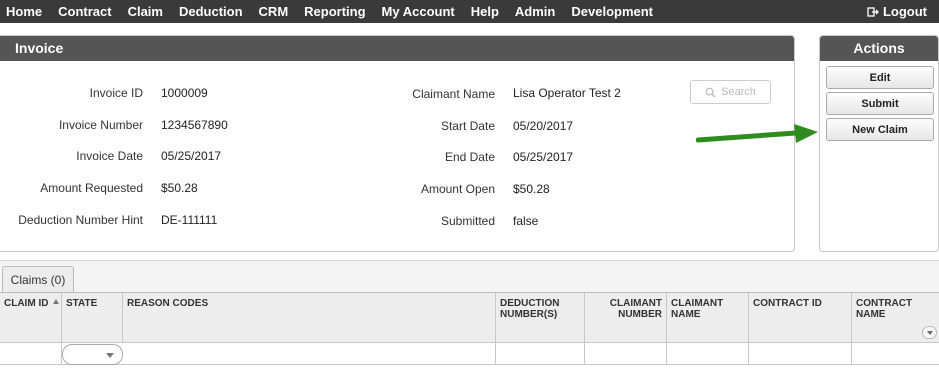  I want to click on submit-button: Submit, so click(880, 103).